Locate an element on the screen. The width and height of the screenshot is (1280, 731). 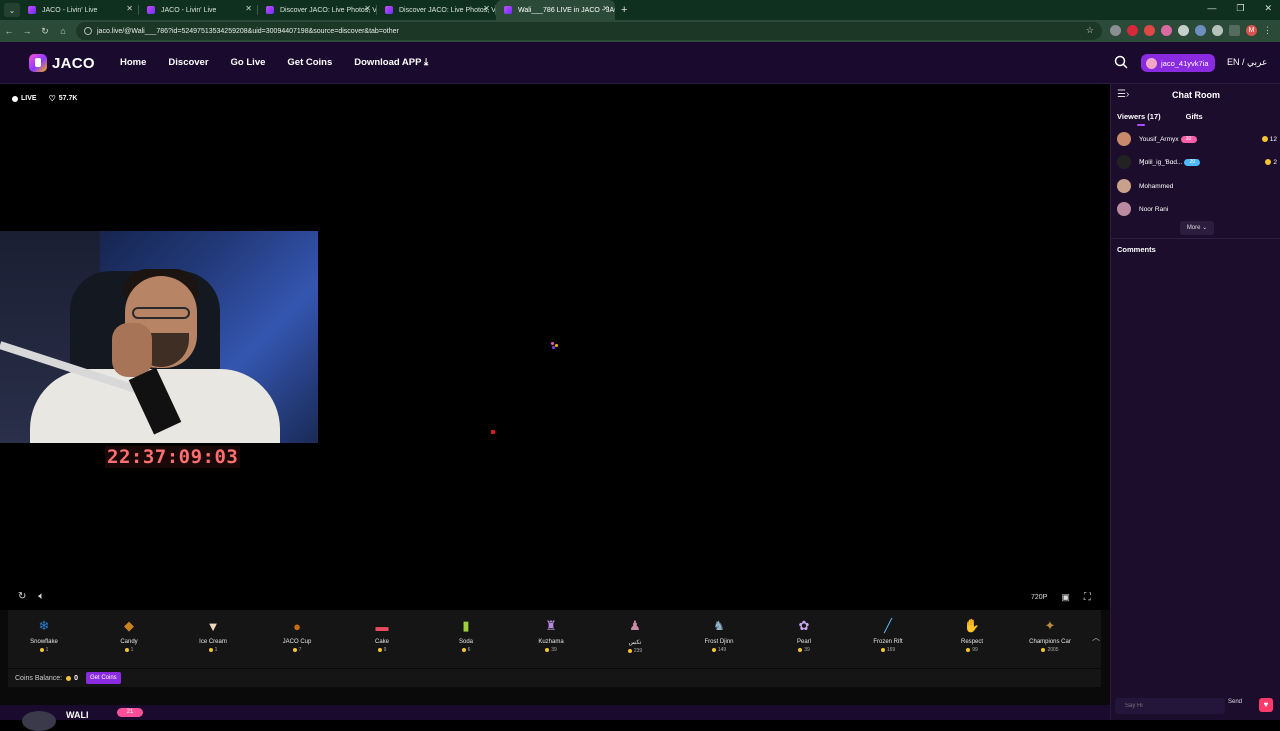
nav-get-coins: Get Coins is located at coordinates (309, 62).